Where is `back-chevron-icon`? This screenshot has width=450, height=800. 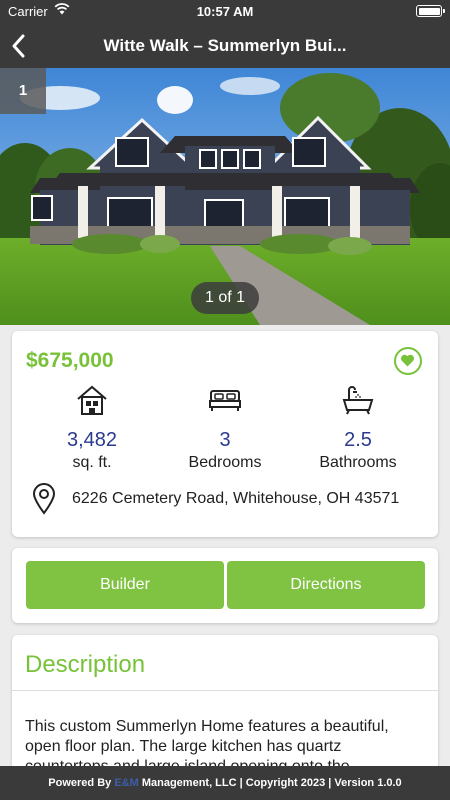
back-chevron-icon is located at coordinates (20, 46).